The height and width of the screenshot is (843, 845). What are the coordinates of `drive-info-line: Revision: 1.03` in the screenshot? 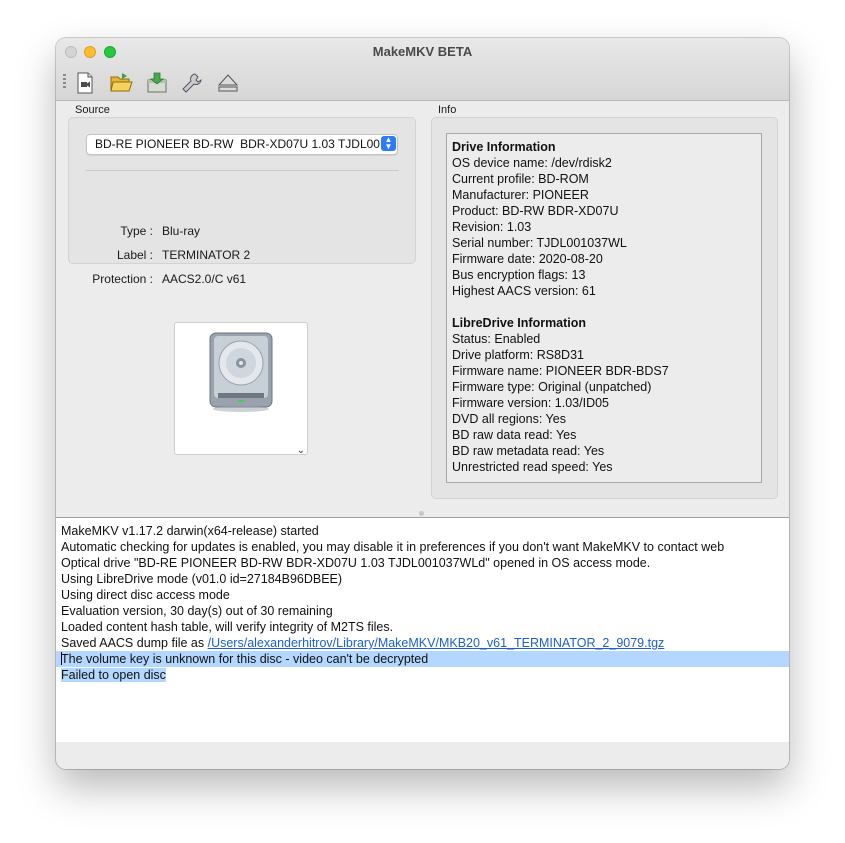 It's located at (492, 227).